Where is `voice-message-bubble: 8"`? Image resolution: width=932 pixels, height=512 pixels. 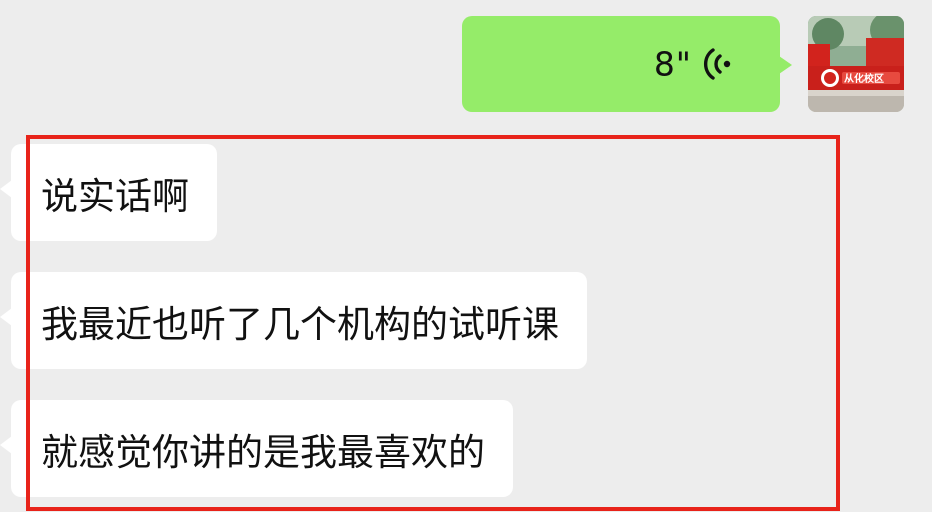 voice-message-bubble: 8" is located at coordinates (627, 64).